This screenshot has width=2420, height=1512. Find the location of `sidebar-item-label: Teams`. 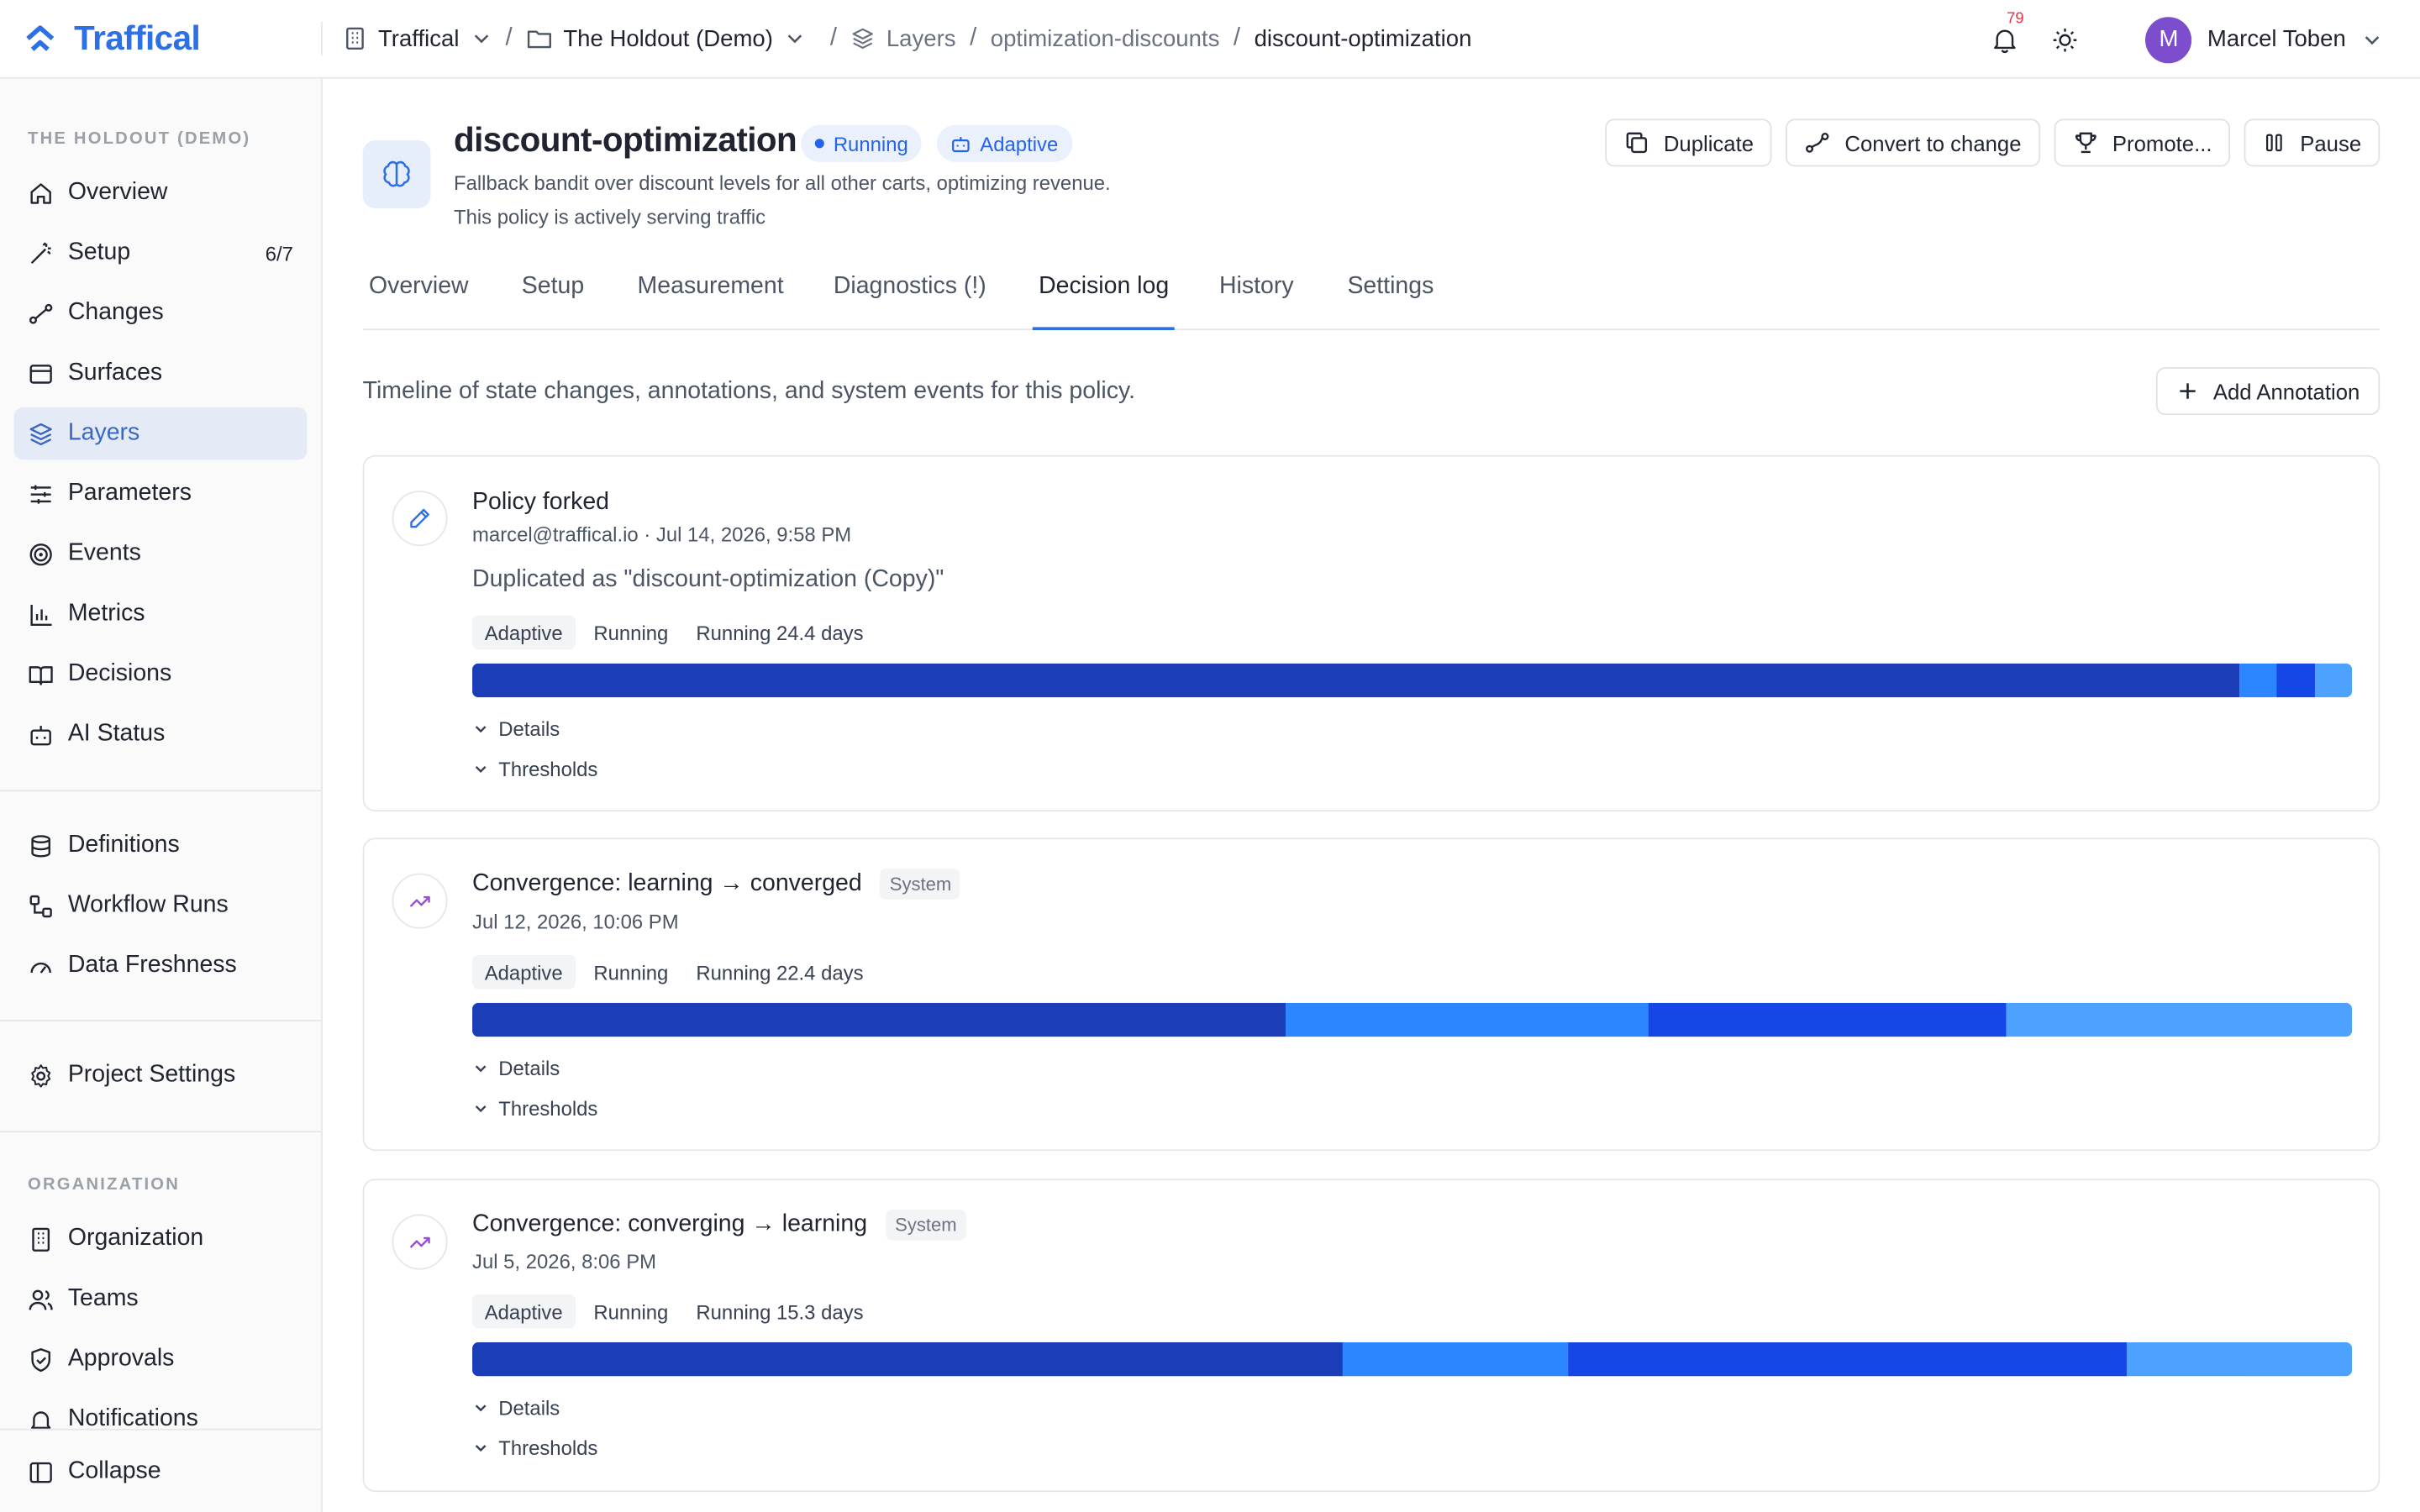

sidebar-item-label: Teams is located at coordinates (103, 1298).